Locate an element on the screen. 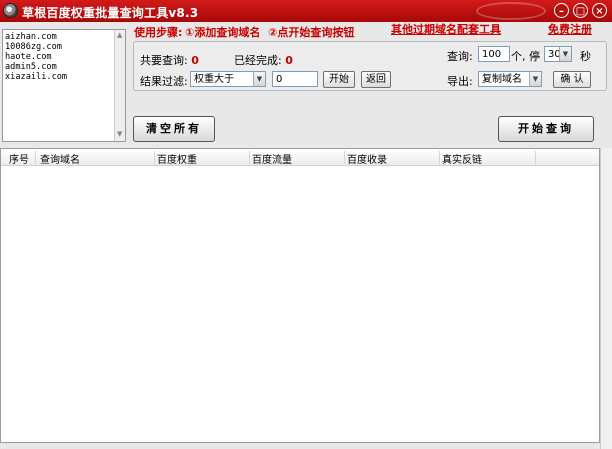  title-decoration is located at coordinates (511, 11).